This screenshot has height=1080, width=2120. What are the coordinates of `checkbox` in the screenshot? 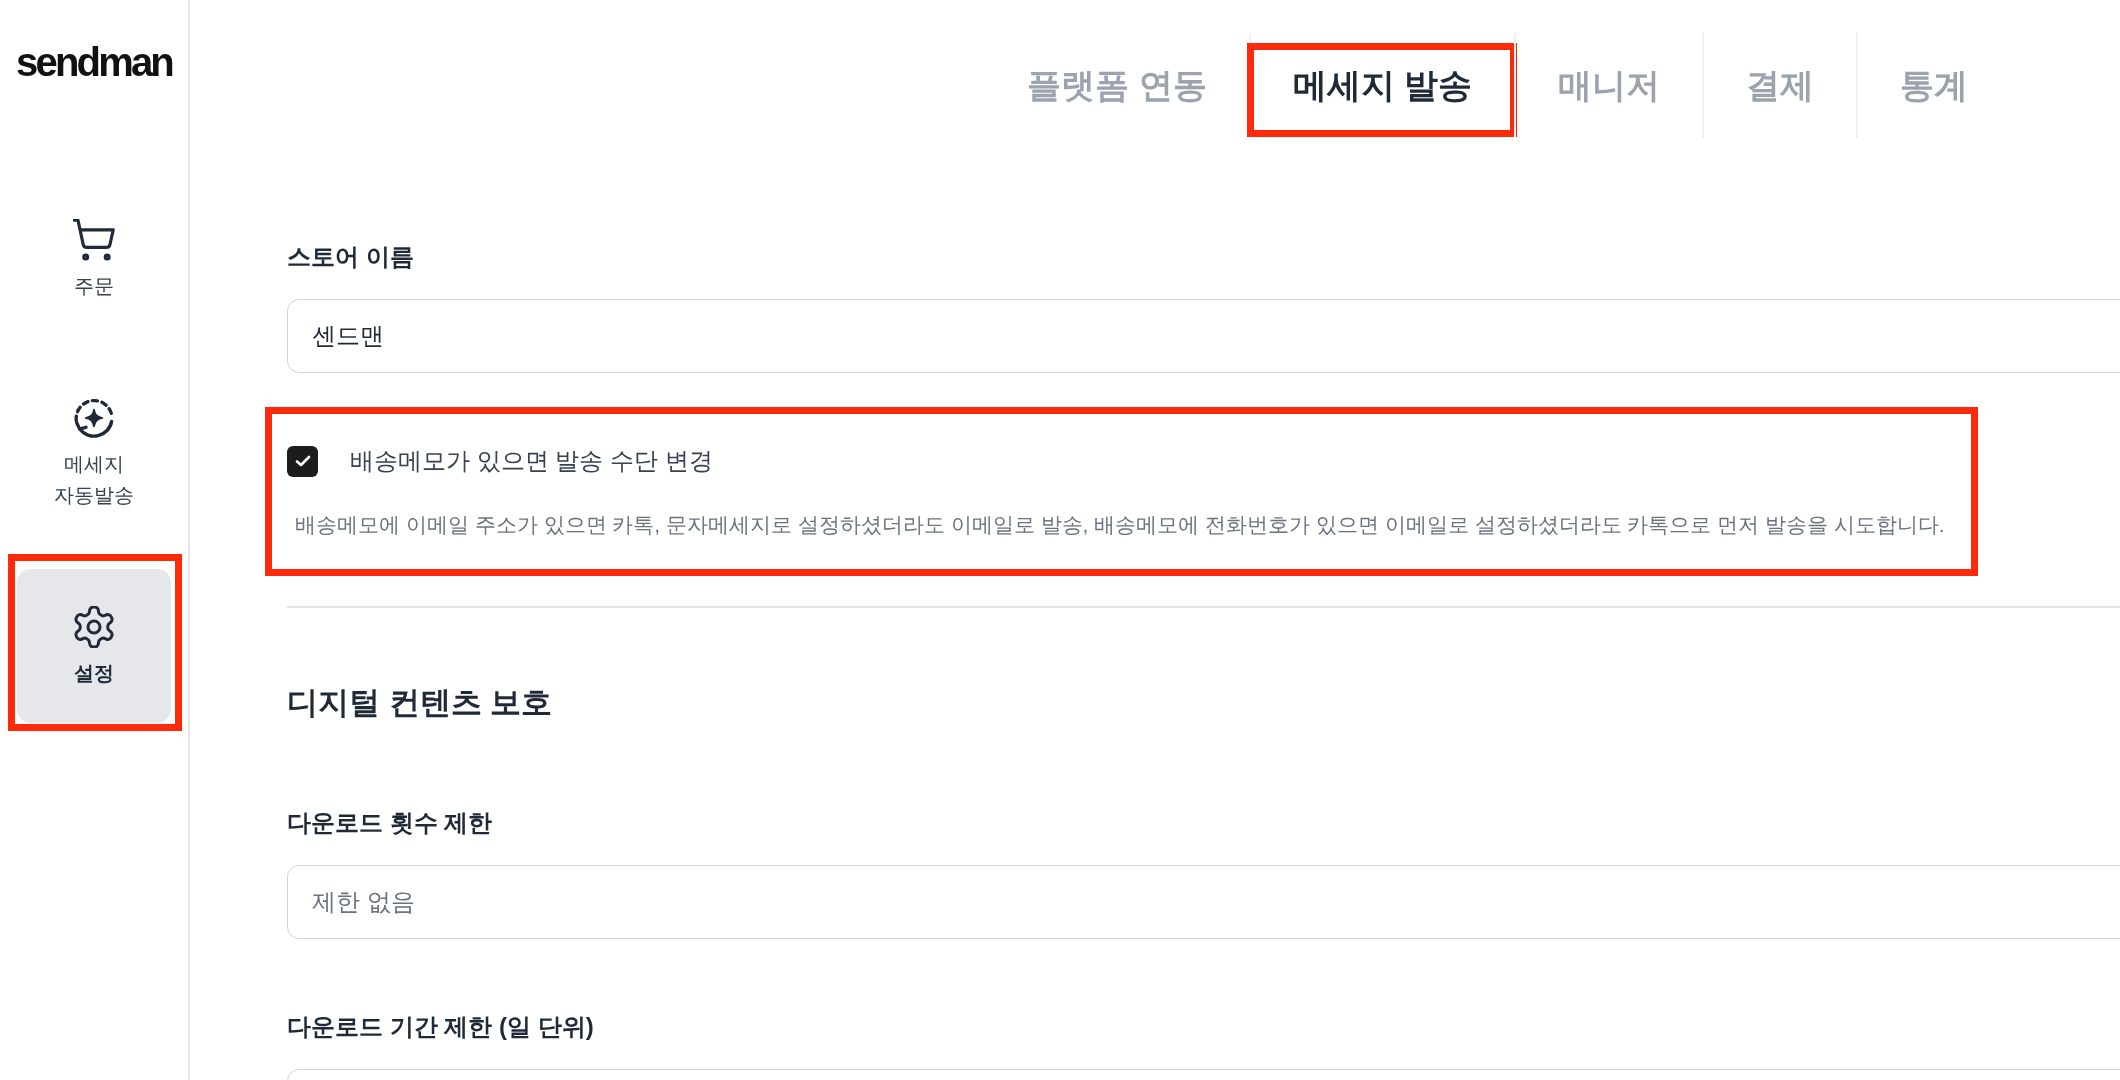 It's located at (302, 461).